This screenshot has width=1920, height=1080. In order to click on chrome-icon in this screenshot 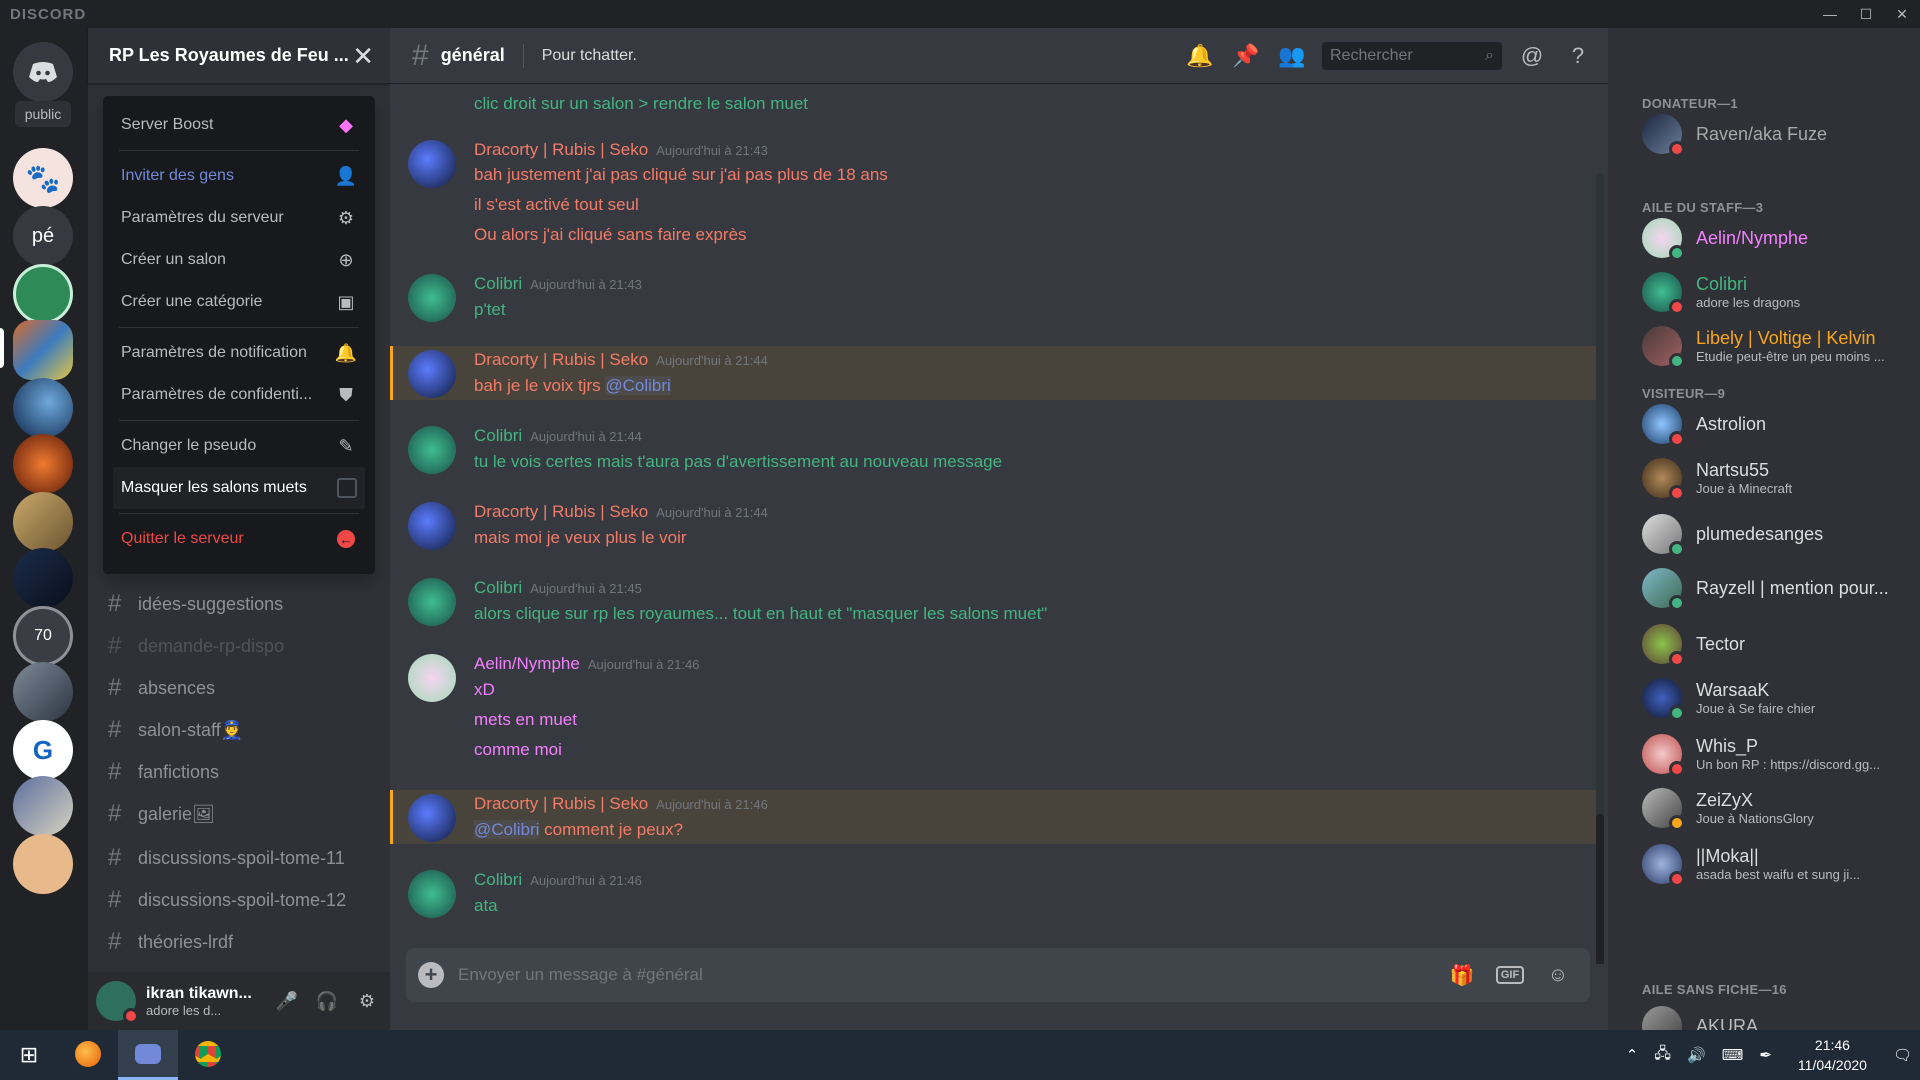, I will do `click(208, 1055)`.